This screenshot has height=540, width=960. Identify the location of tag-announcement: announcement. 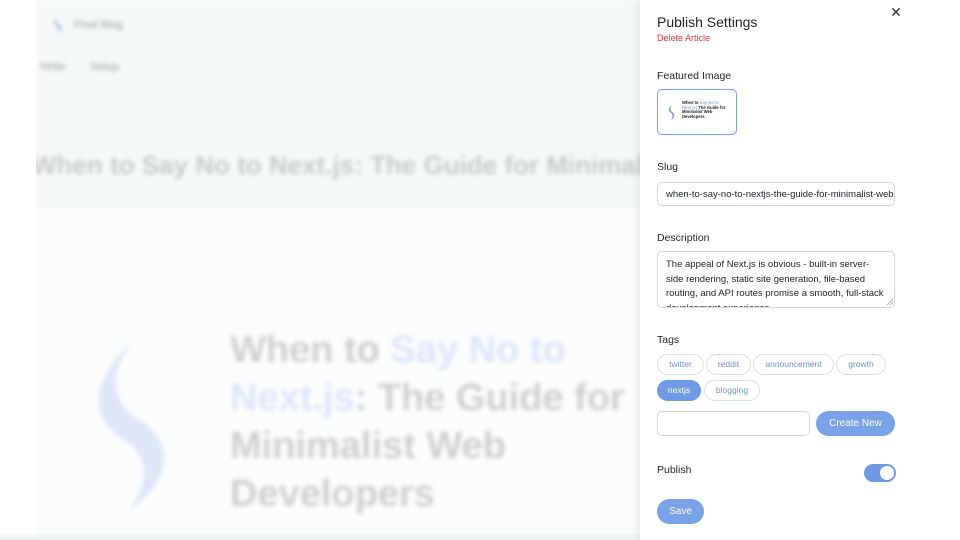
(793, 364).